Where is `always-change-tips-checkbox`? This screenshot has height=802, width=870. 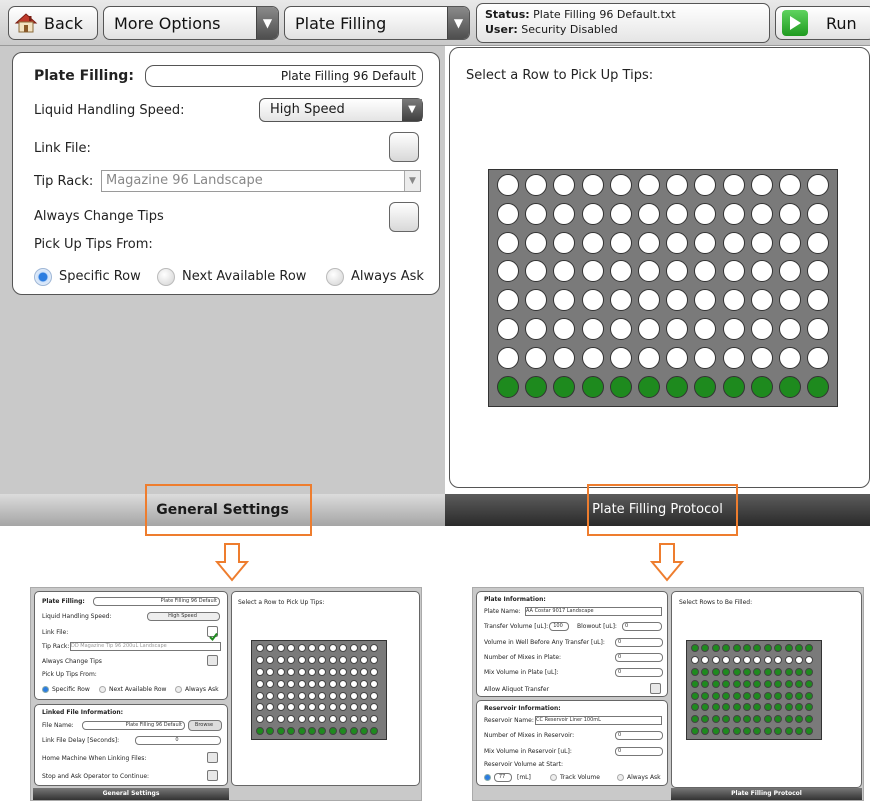
always-change-tips-checkbox is located at coordinates (404, 217).